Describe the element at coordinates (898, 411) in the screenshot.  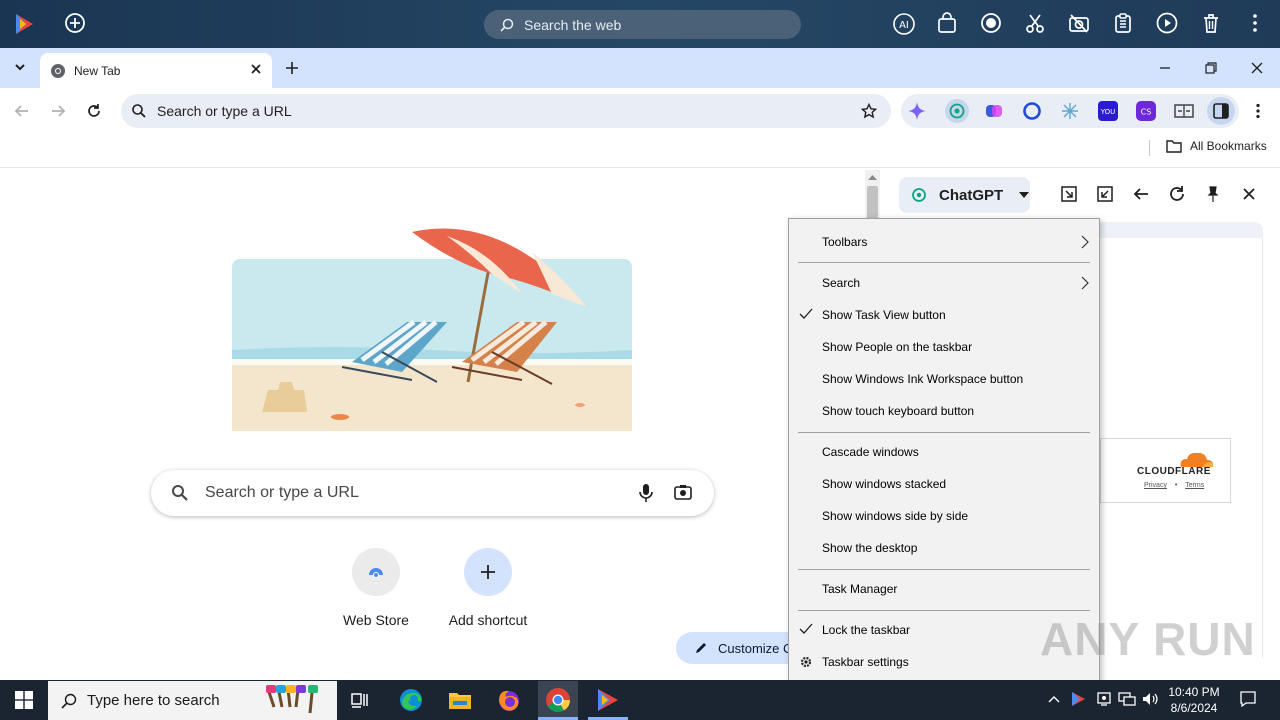
I see `menu-item-label: Show touch keyboard button` at that location.